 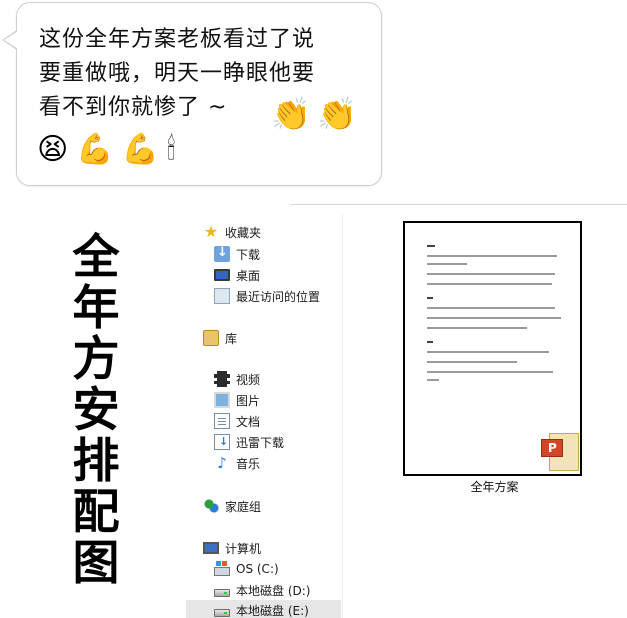 I want to click on chat-line-1: 这份全年方案老板看过了说, so click(x=177, y=39).